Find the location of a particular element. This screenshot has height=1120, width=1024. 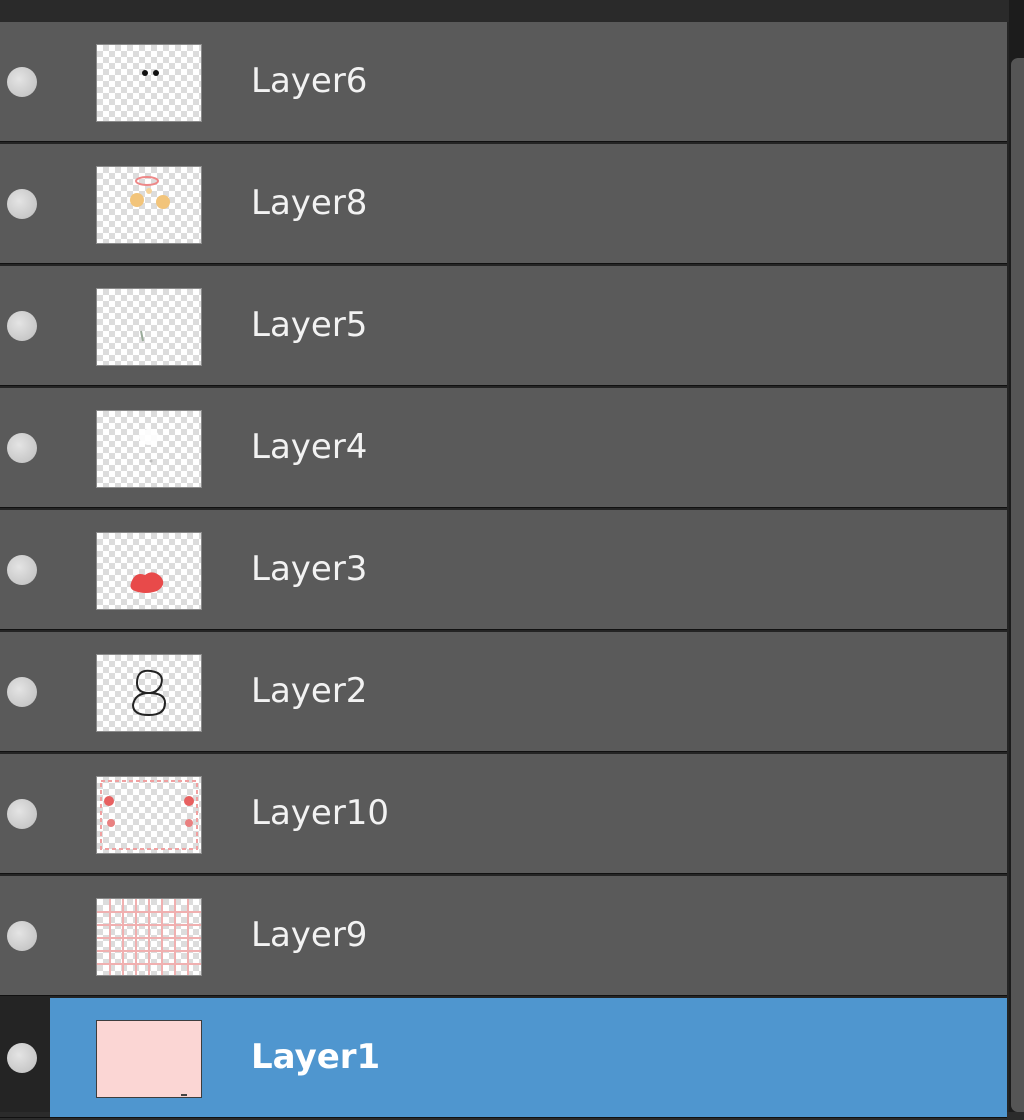

layer-row-layer3: Layer3 is located at coordinates (503, 570).